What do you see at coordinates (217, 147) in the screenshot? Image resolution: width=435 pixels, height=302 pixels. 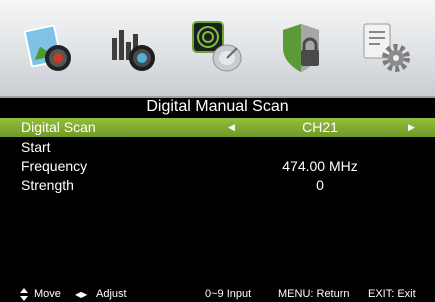 I see `start-row: Start` at bounding box center [217, 147].